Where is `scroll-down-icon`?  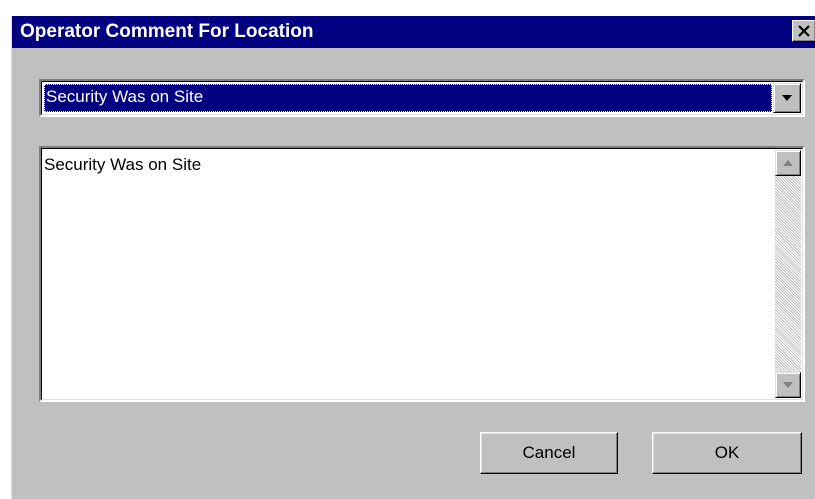 scroll-down-icon is located at coordinates (788, 385).